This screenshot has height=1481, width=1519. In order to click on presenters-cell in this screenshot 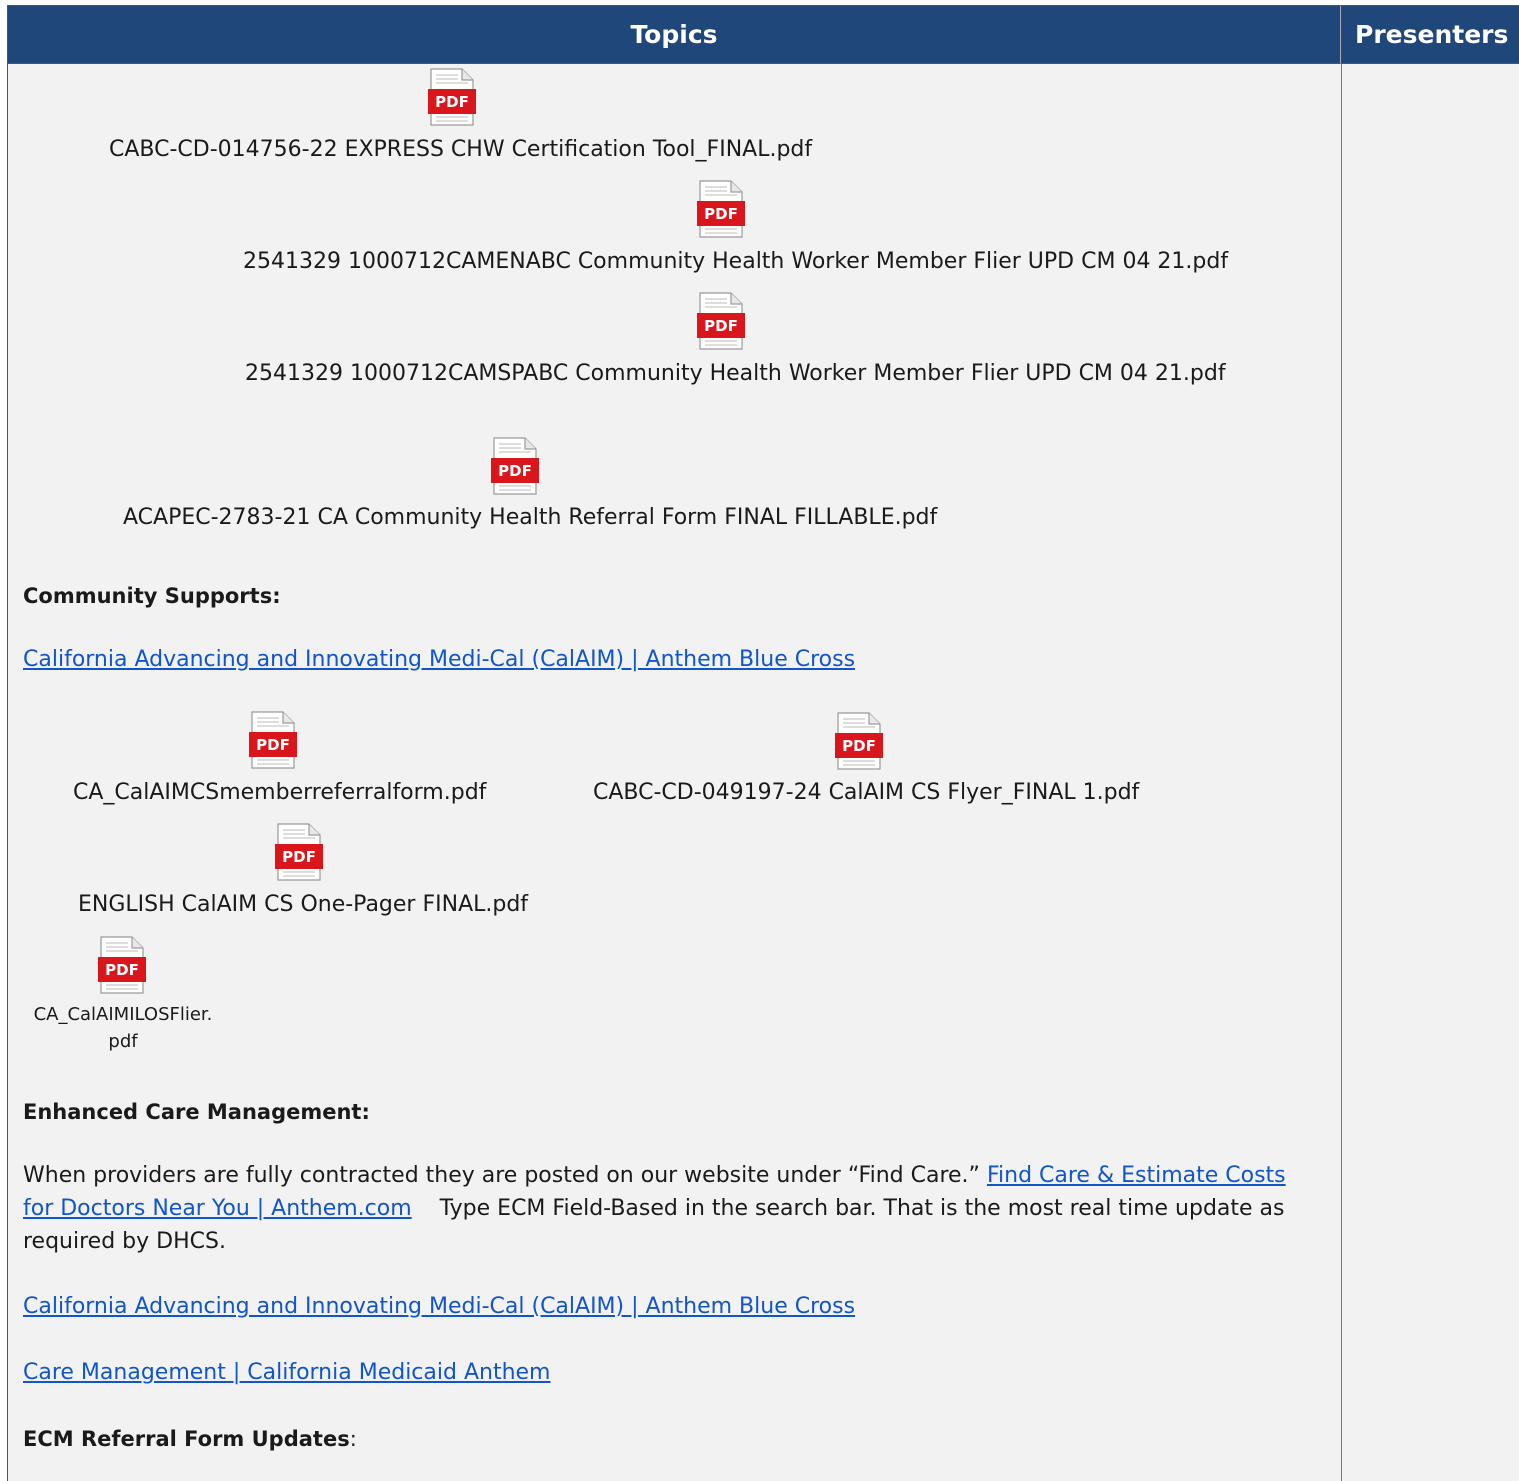, I will do `click(1430, 772)`.